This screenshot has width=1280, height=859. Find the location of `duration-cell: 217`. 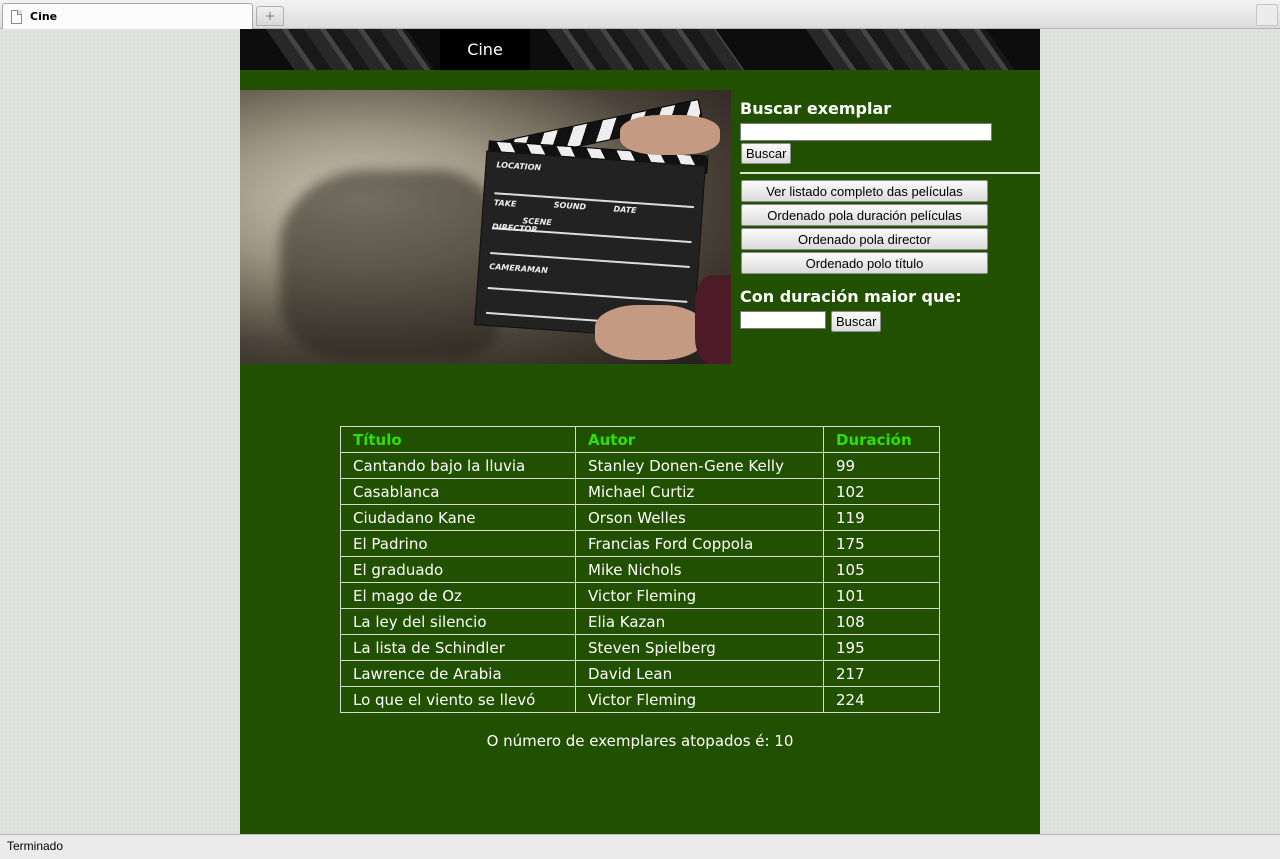

duration-cell: 217 is located at coordinates (881, 673).